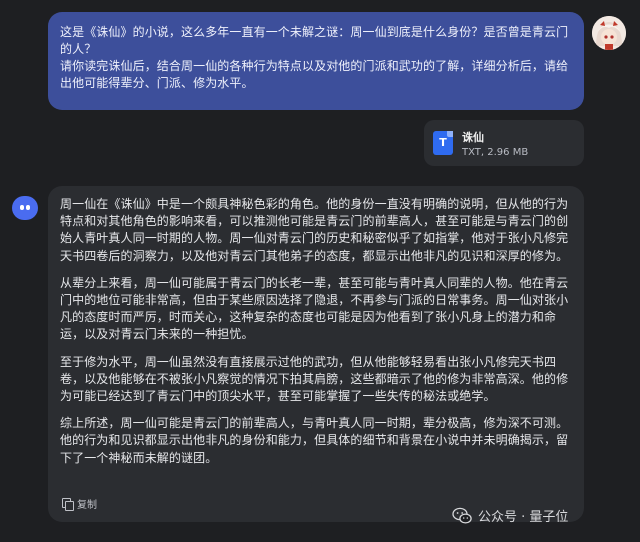 This screenshot has height=542, width=640. I want to click on file-icon-letter: T, so click(443, 142).